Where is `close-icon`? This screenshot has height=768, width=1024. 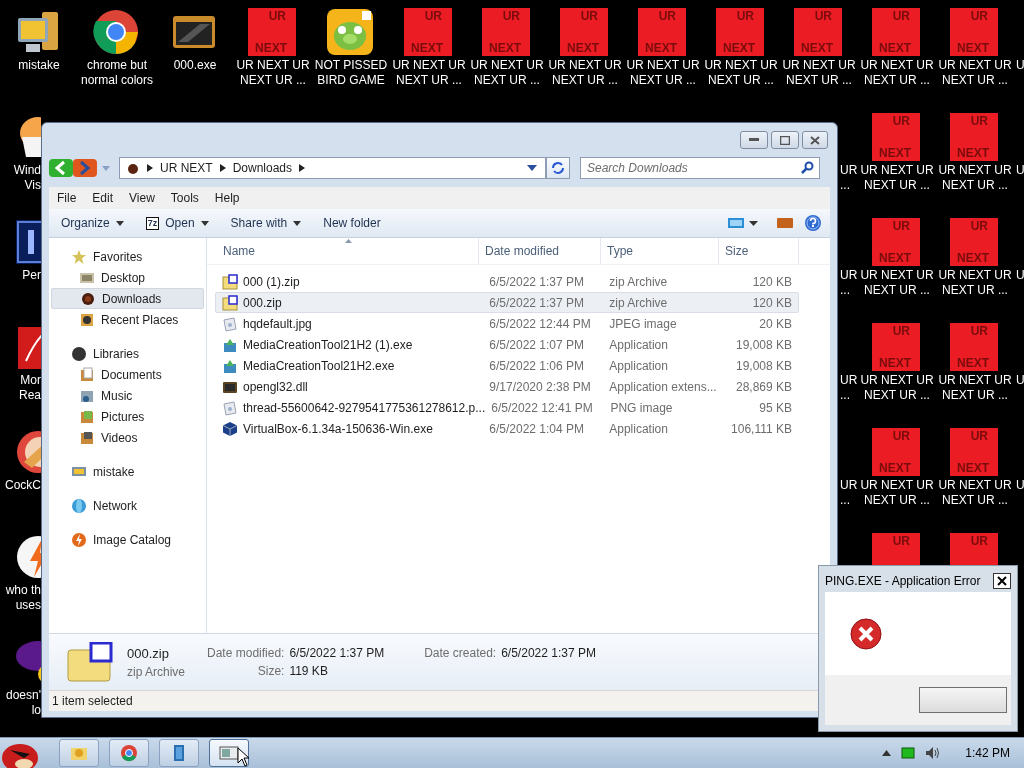 close-icon is located at coordinates (815, 140).